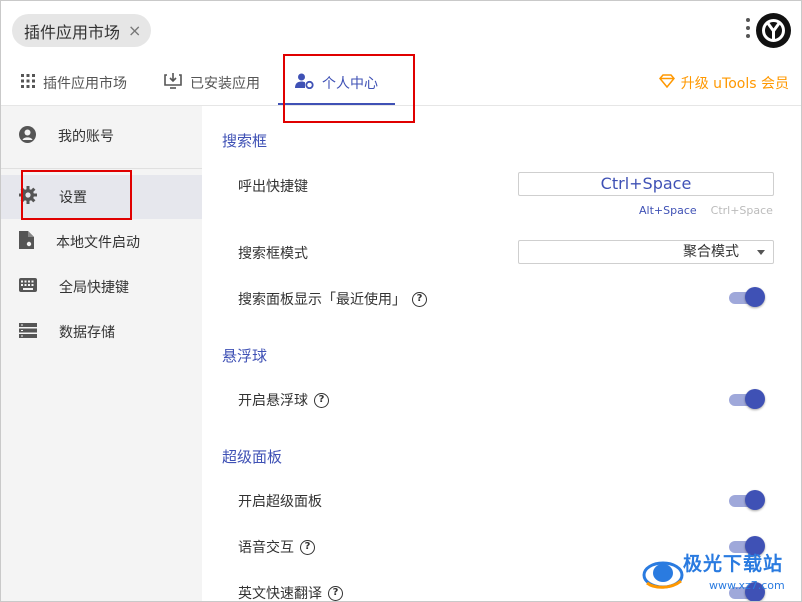  What do you see at coordinates (747, 297) in the screenshot?
I see `recent-toggle` at bounding box center [747, 297].